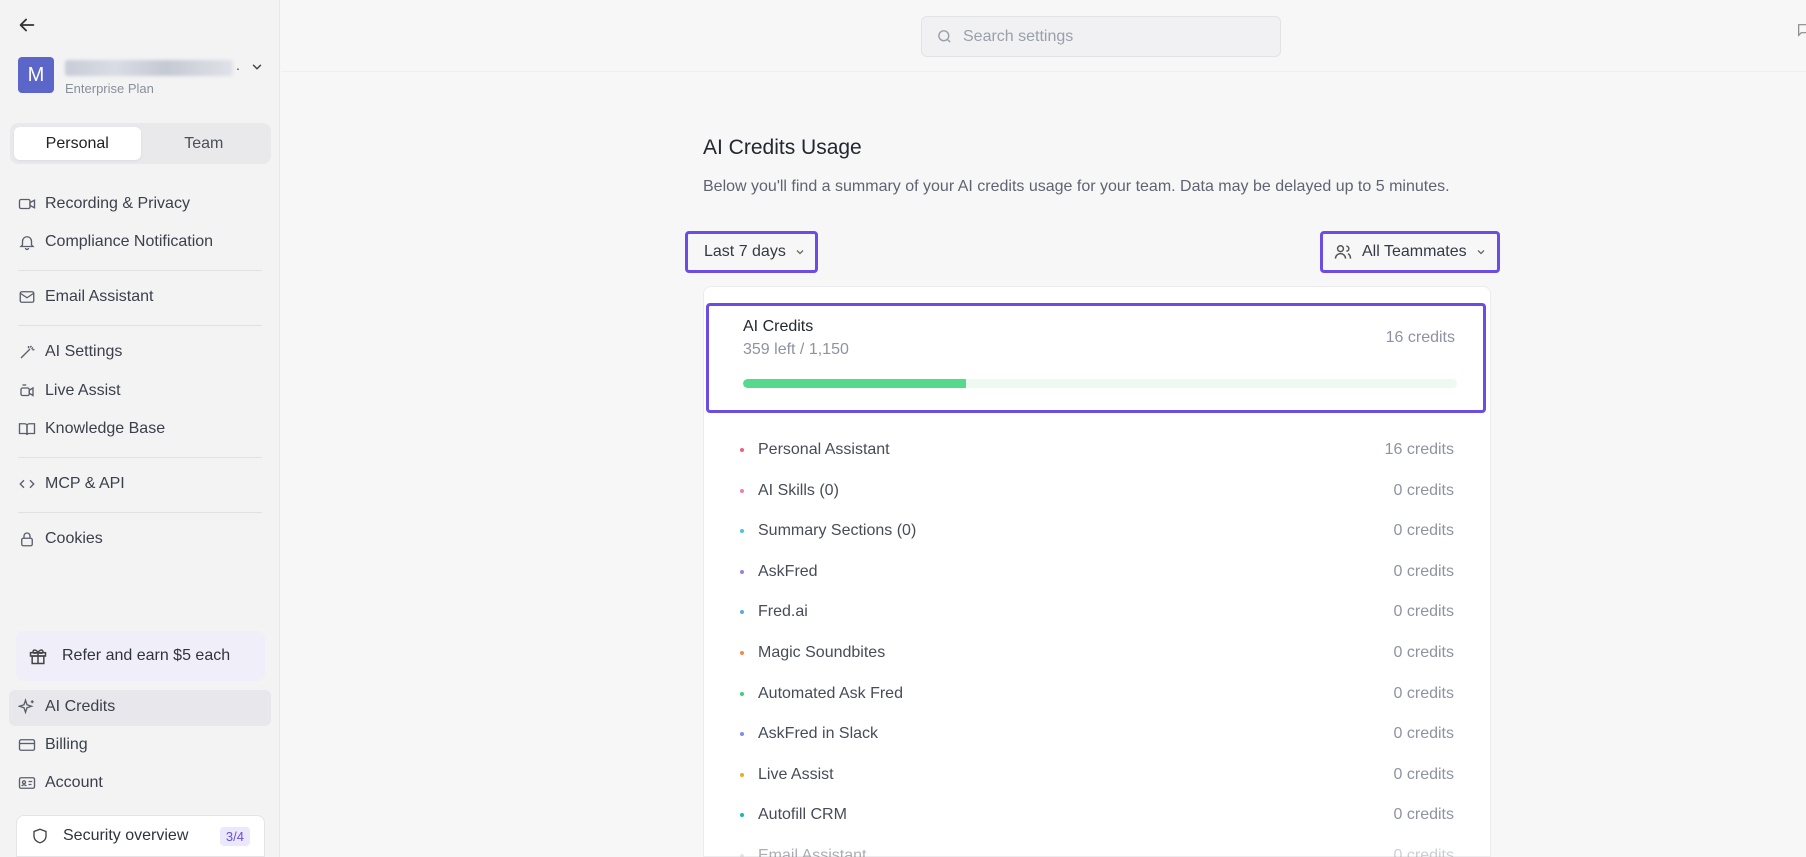  What do you see at coordinates (1097, 572) in the screenshot?
I see `list-item: AskFred 0 credits` at bounding box center [1097, 572].